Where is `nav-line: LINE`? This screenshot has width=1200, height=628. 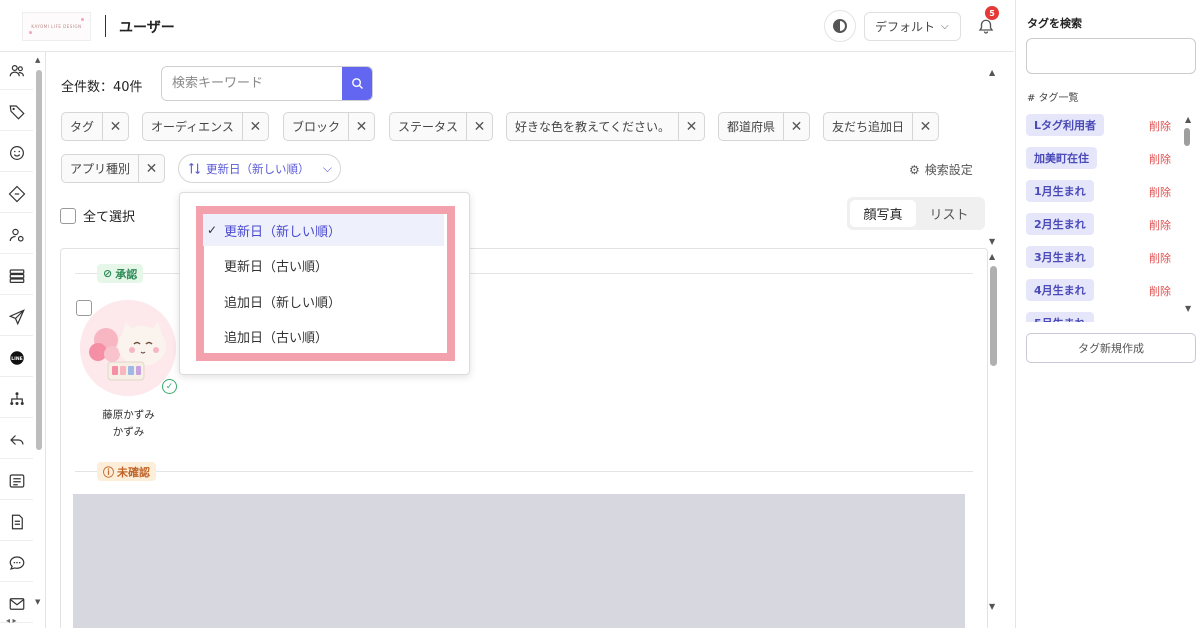
nav-line: LINE is located at coordinates (16, 358).